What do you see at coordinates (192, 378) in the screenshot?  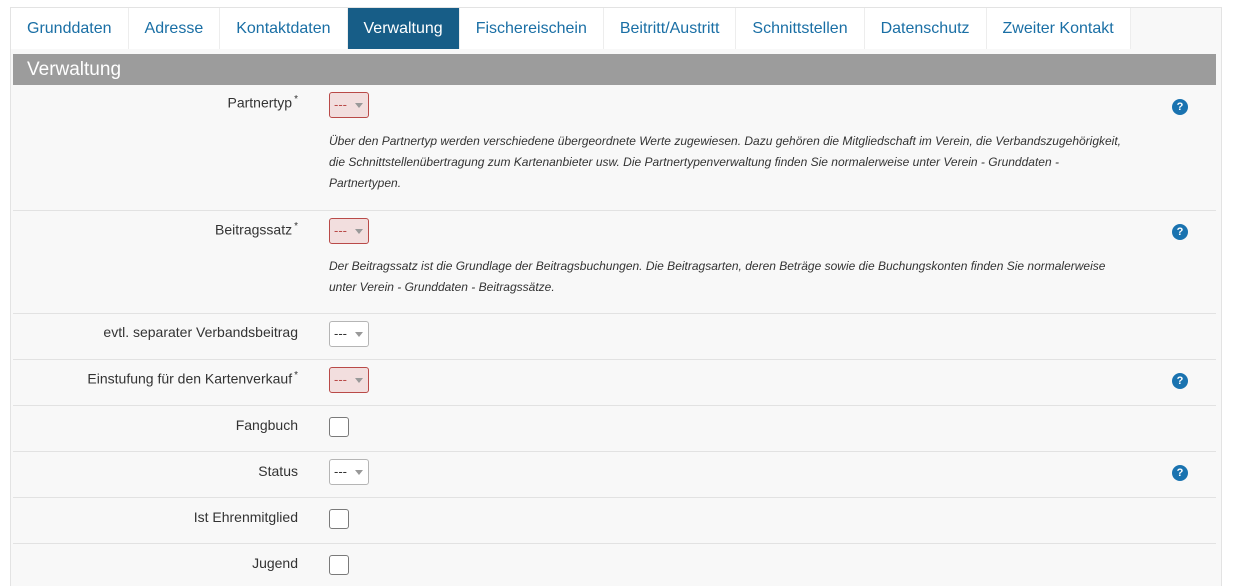 I see `kartenverkauf-label: Einstufung für den Kartenverkauf *` at bounding box center [192, 378].